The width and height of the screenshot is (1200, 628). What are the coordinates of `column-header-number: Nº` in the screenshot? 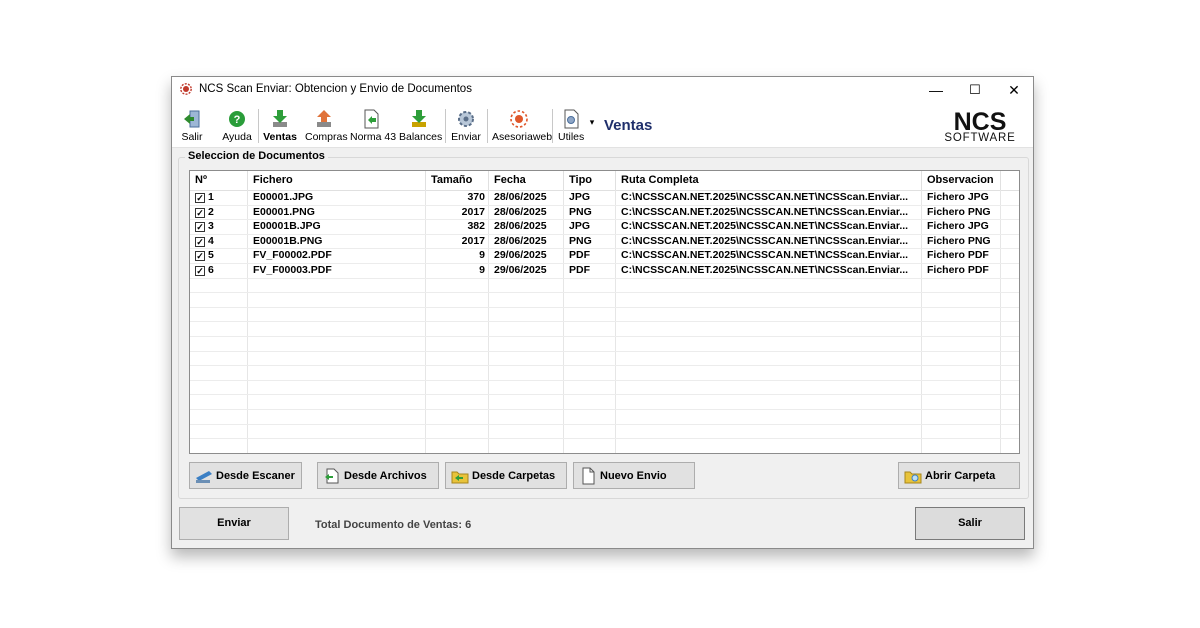 It's located at (219, 180).